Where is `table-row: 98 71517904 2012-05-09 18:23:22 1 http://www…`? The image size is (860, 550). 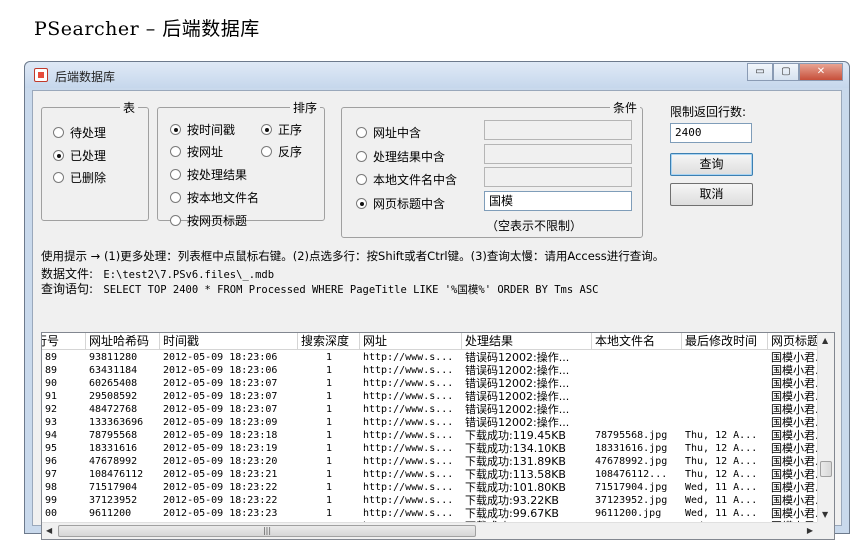 table-row: 98 71517904 2012-05-09 18:23:22 1 http://www… is located at coordinates (435, 487).